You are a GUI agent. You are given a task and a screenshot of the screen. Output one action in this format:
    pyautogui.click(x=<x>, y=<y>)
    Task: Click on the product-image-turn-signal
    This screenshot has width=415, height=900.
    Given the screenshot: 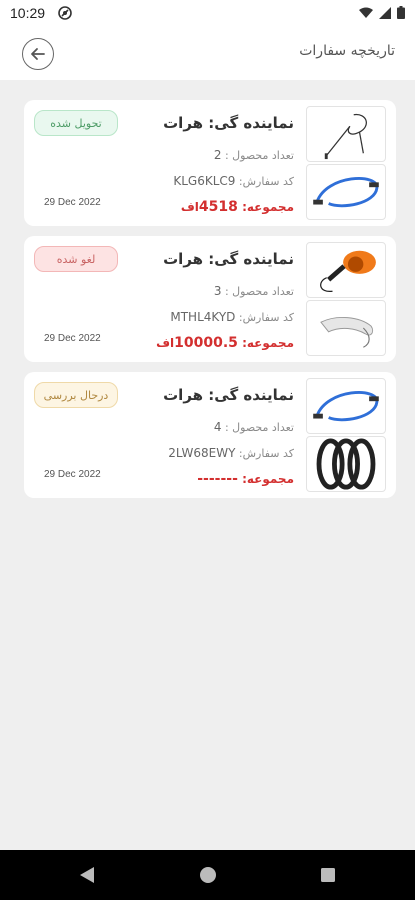 What is the action you would take?
    pyautogui.click(x=346, y=270)
    